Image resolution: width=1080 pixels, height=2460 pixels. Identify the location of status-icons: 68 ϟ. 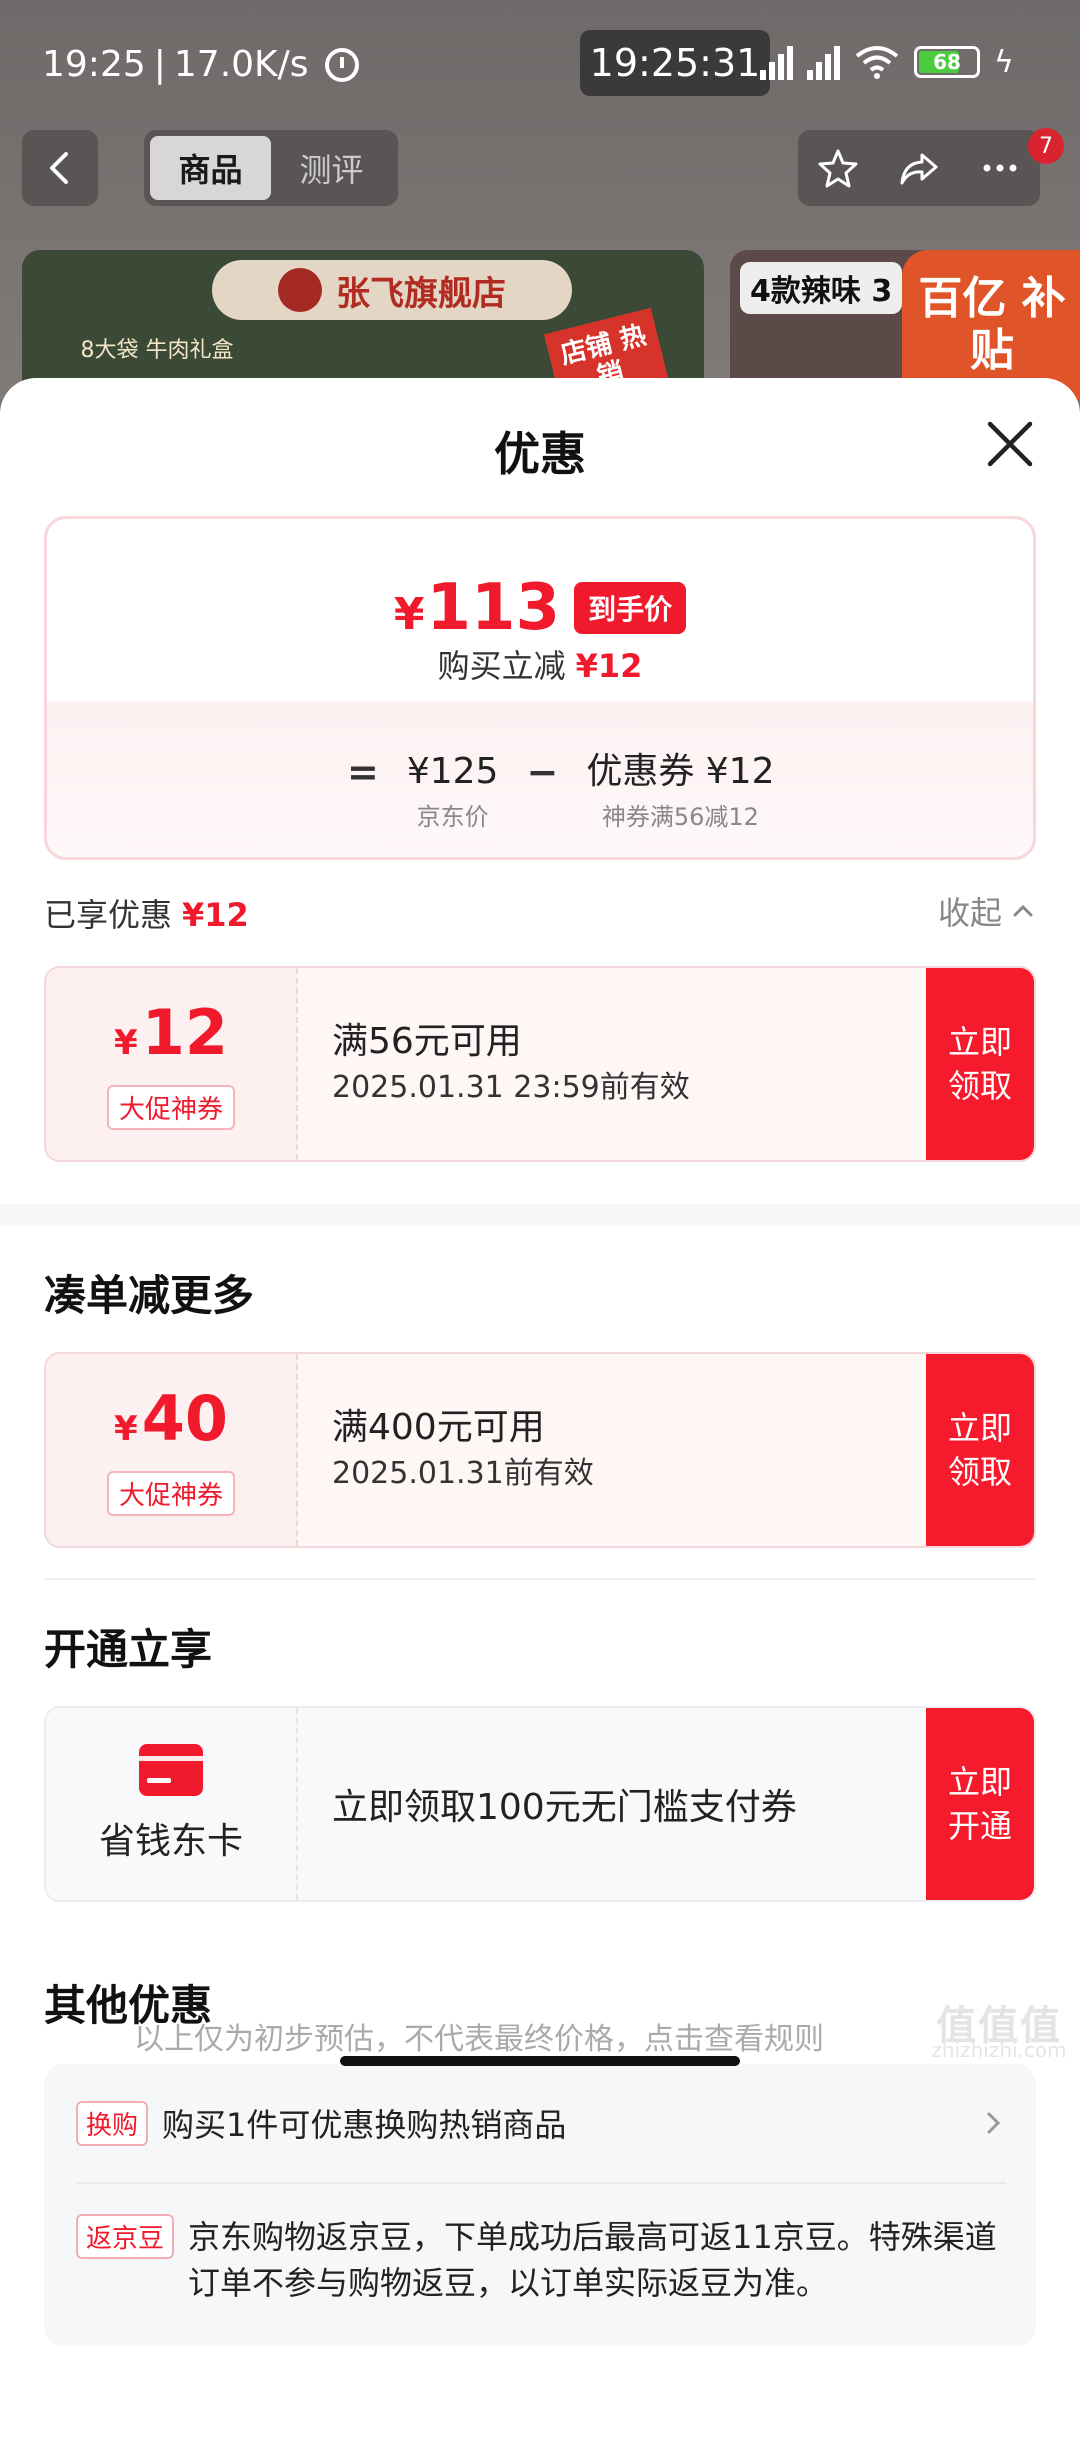
(887, 62).